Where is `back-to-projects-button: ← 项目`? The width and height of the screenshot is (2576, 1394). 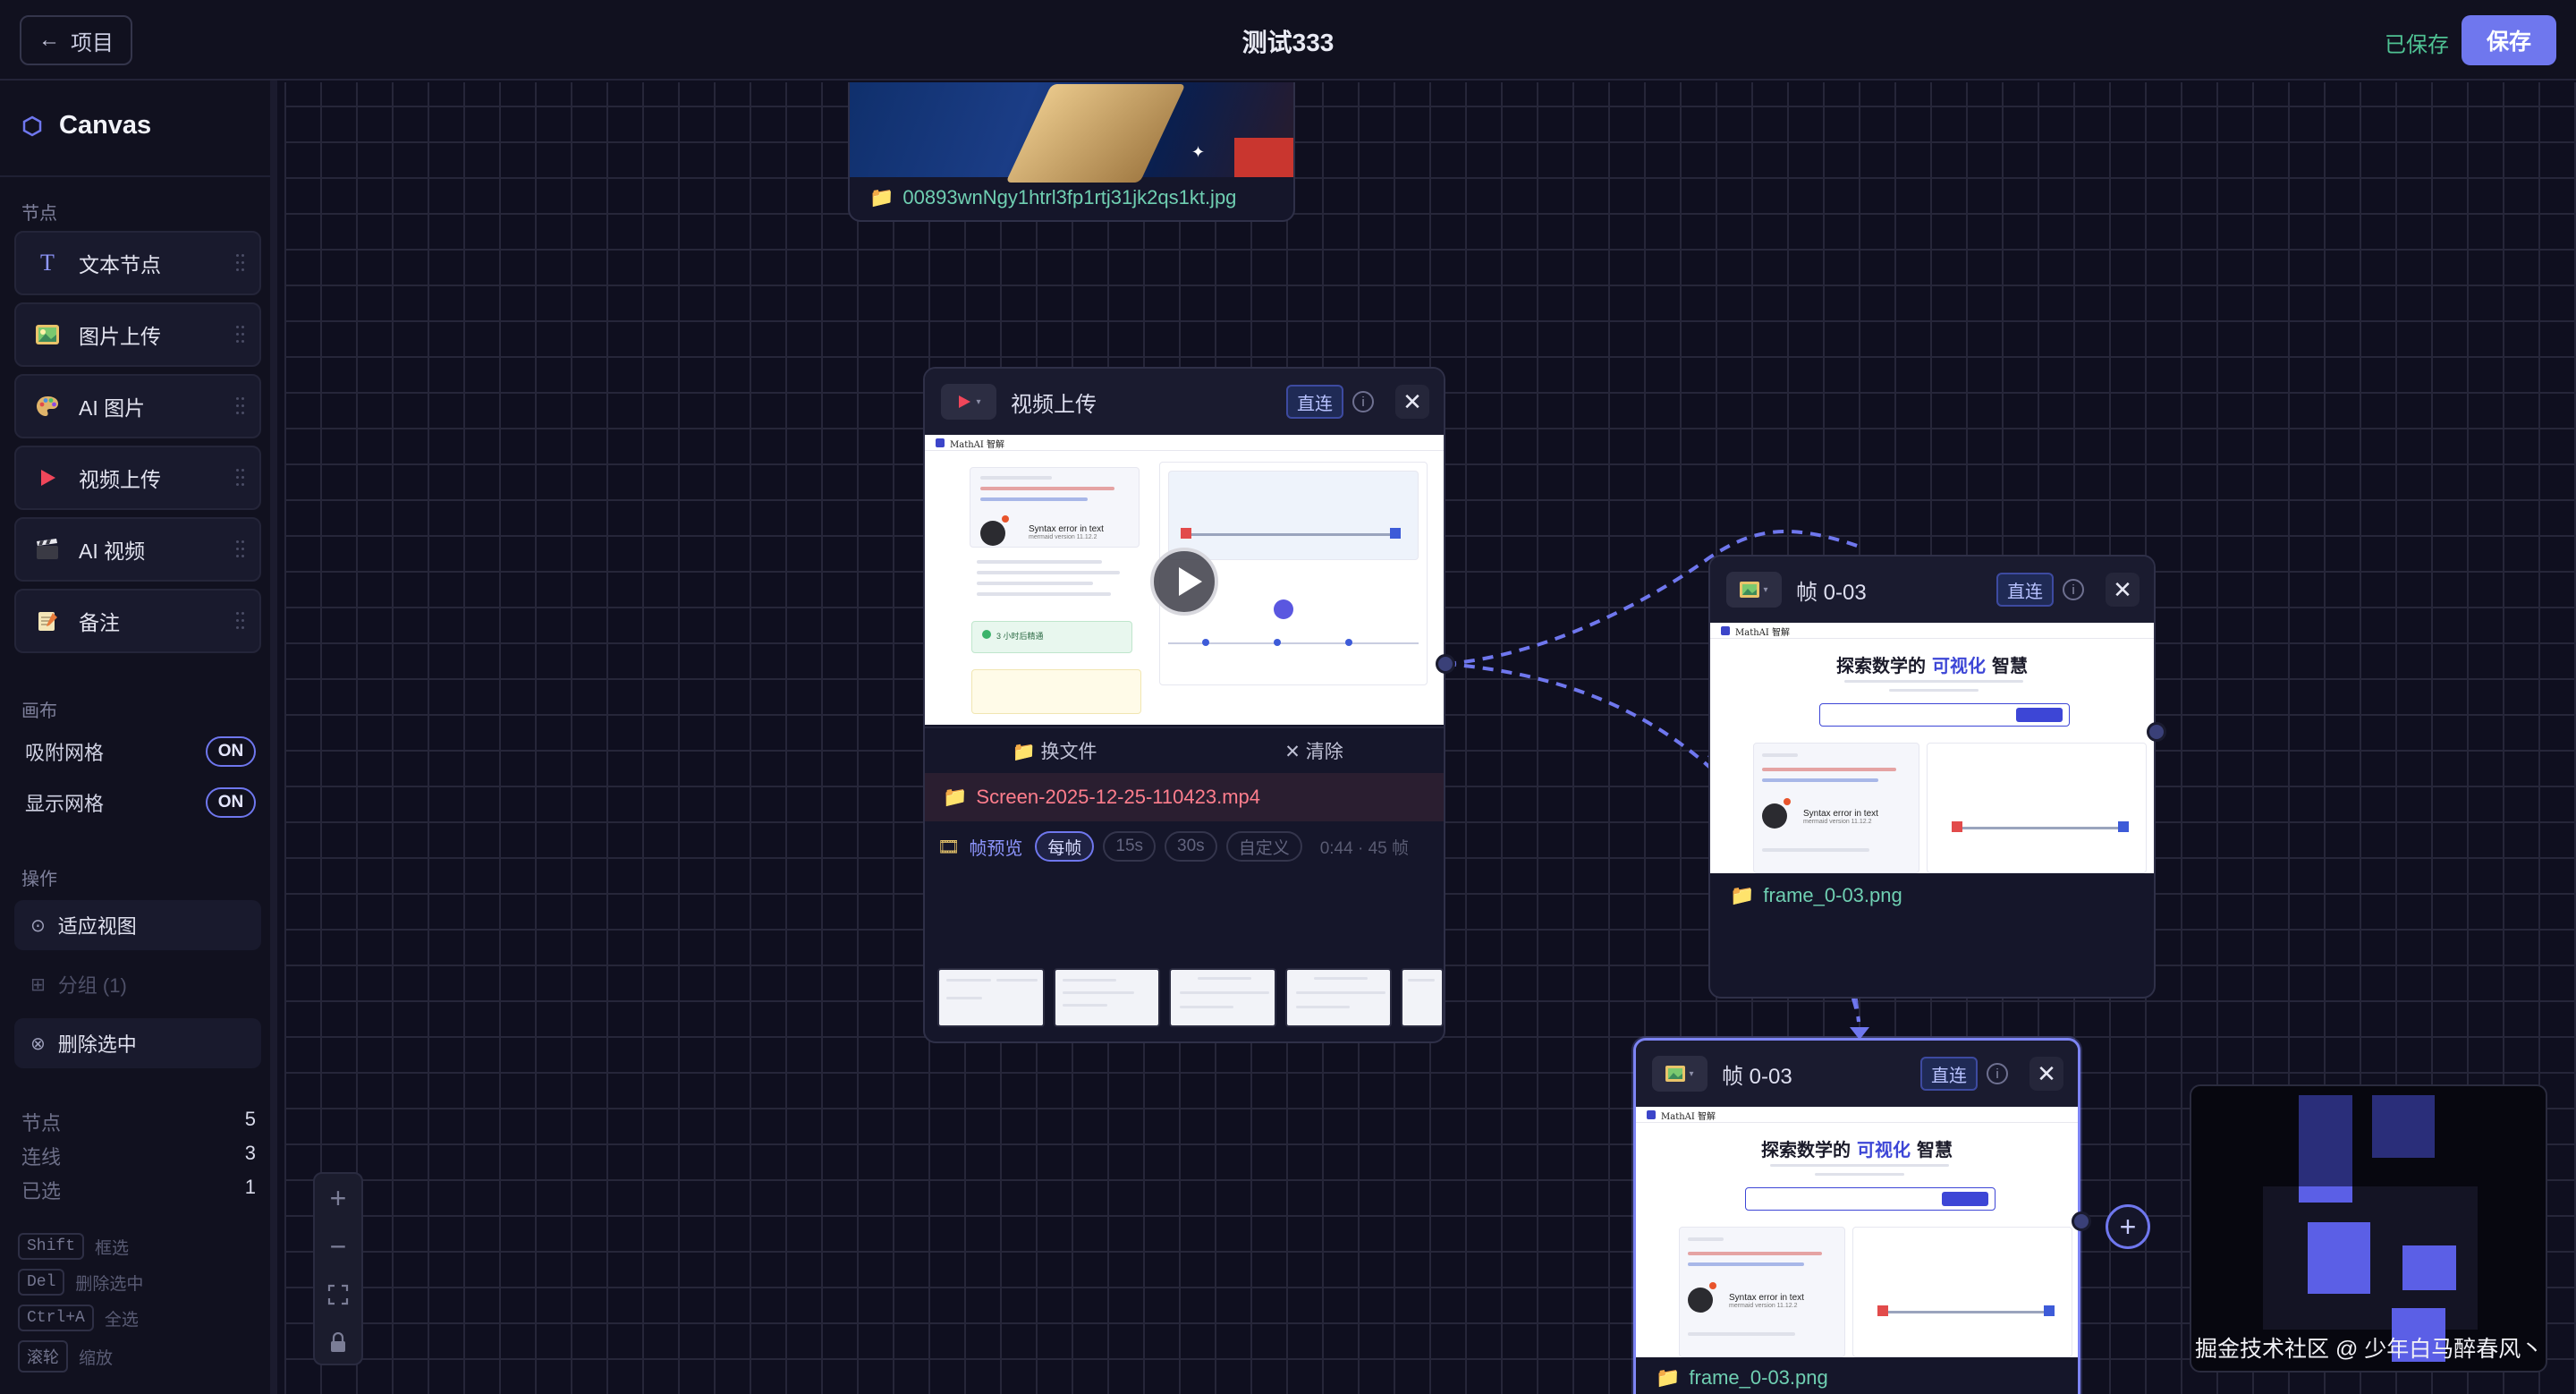
back-to-projects-button: ← 项目 is located at coordinates (76, 40).